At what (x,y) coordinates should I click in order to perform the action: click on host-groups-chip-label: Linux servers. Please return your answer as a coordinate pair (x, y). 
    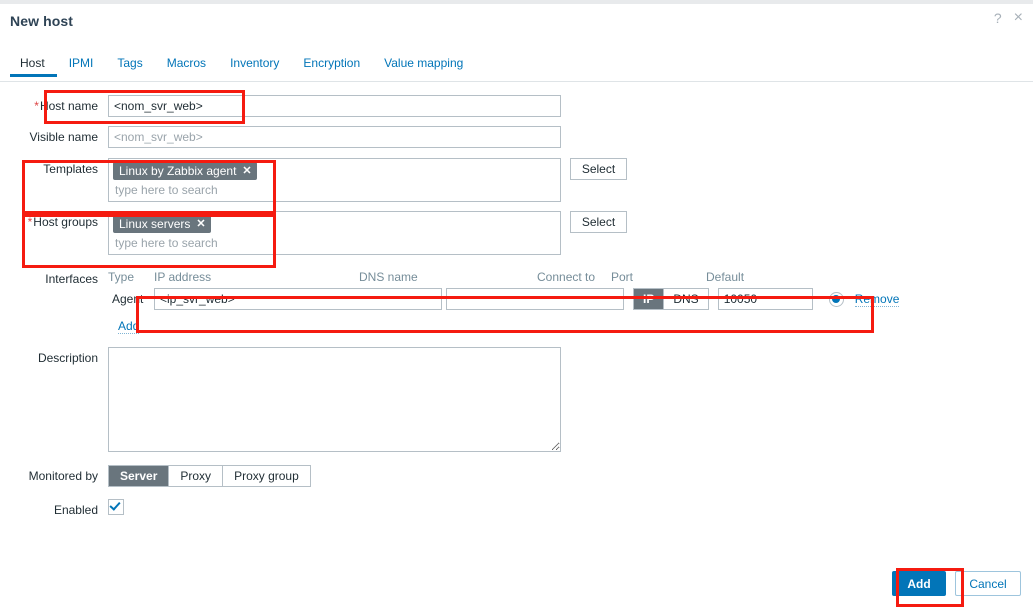
    Looking at the image, I should click on (155, 224).